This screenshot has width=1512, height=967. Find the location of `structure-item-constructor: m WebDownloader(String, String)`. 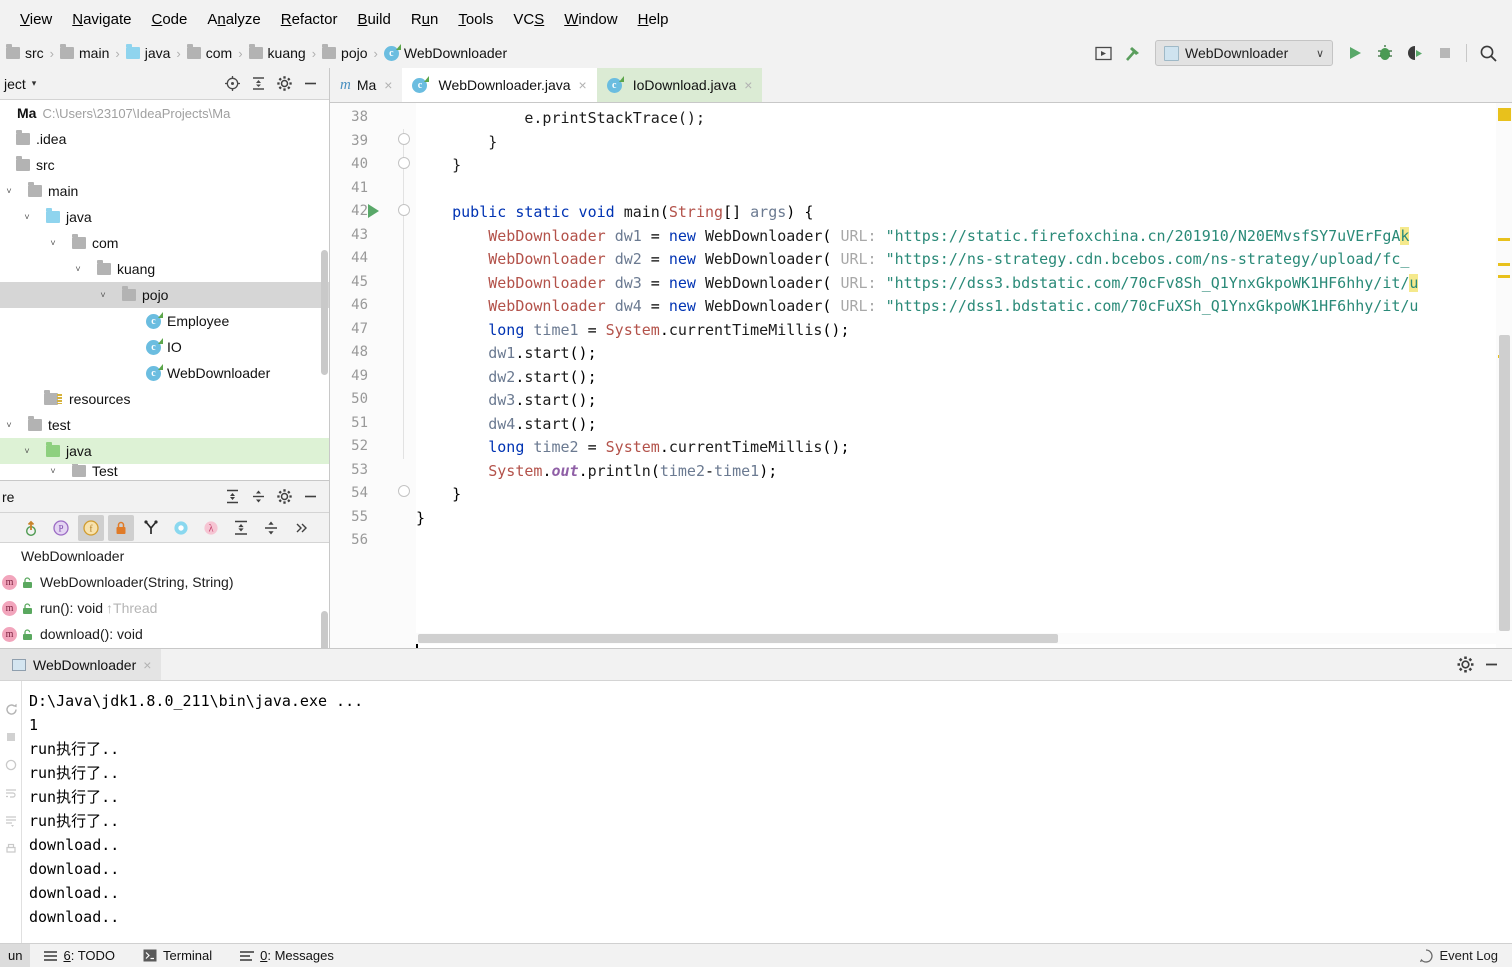

structure-item-constructor: m WebDownloader(String, String) is located at coordinates (164, 582).